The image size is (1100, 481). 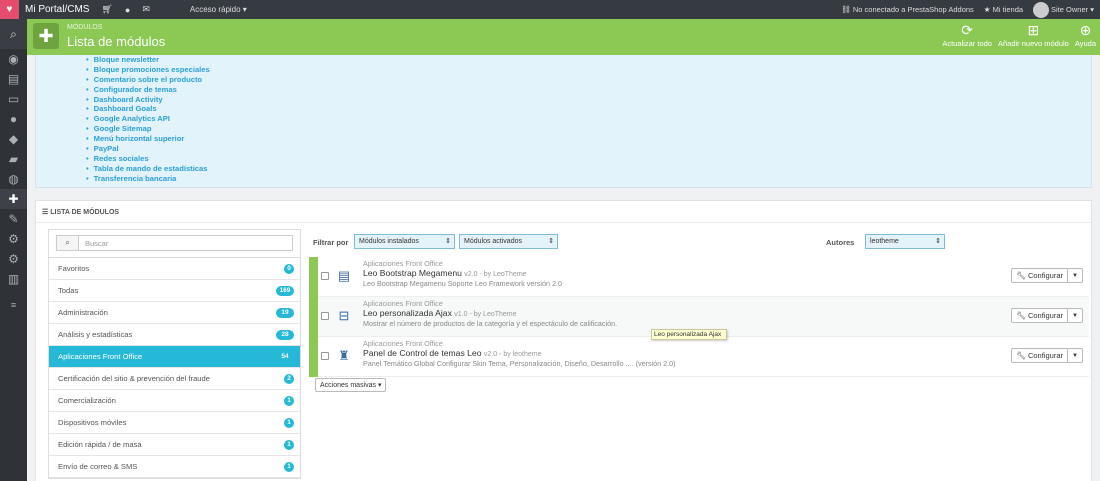 I want to click on prestashop-logo-icon: ♥, so click(x=9, y=9).